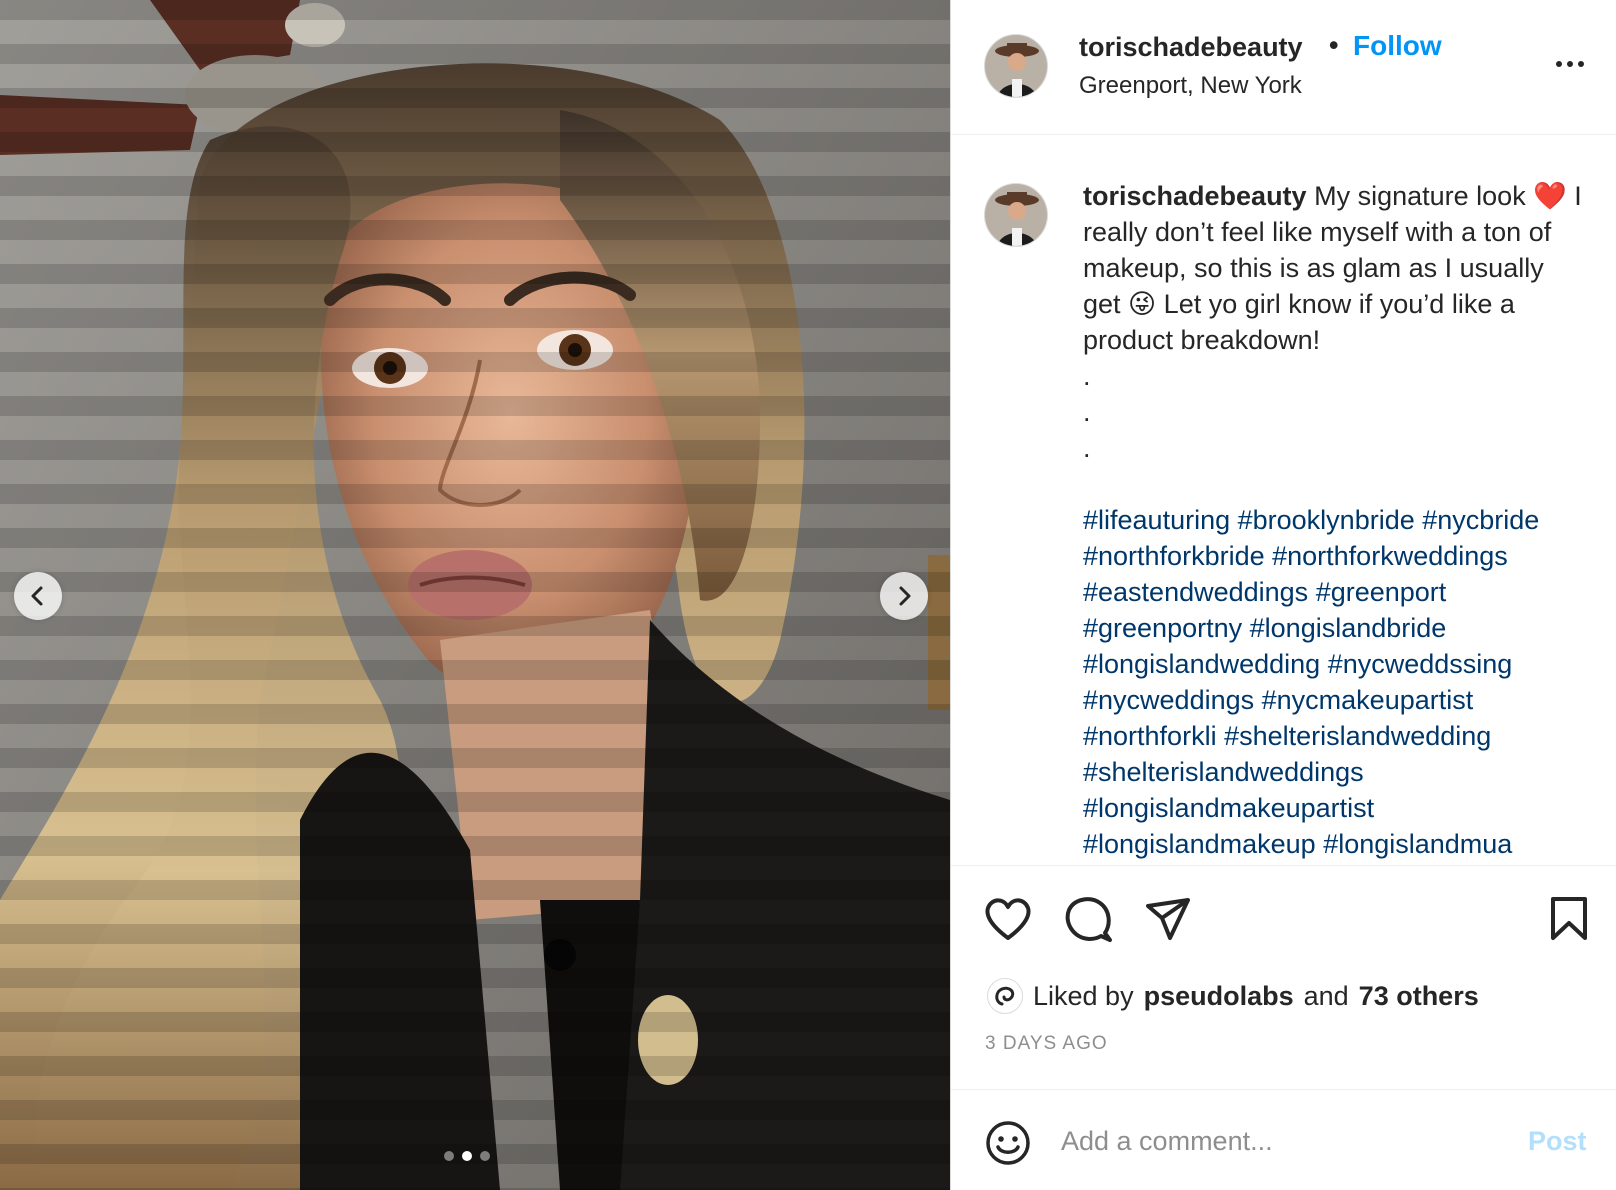 This screenshot has width=1616, height=1190. What do you see at coordinates (1368, 700) in the screenshot?
I see `hashtag-link: #nycmakeupartist` at bounding box center [1368, 700].